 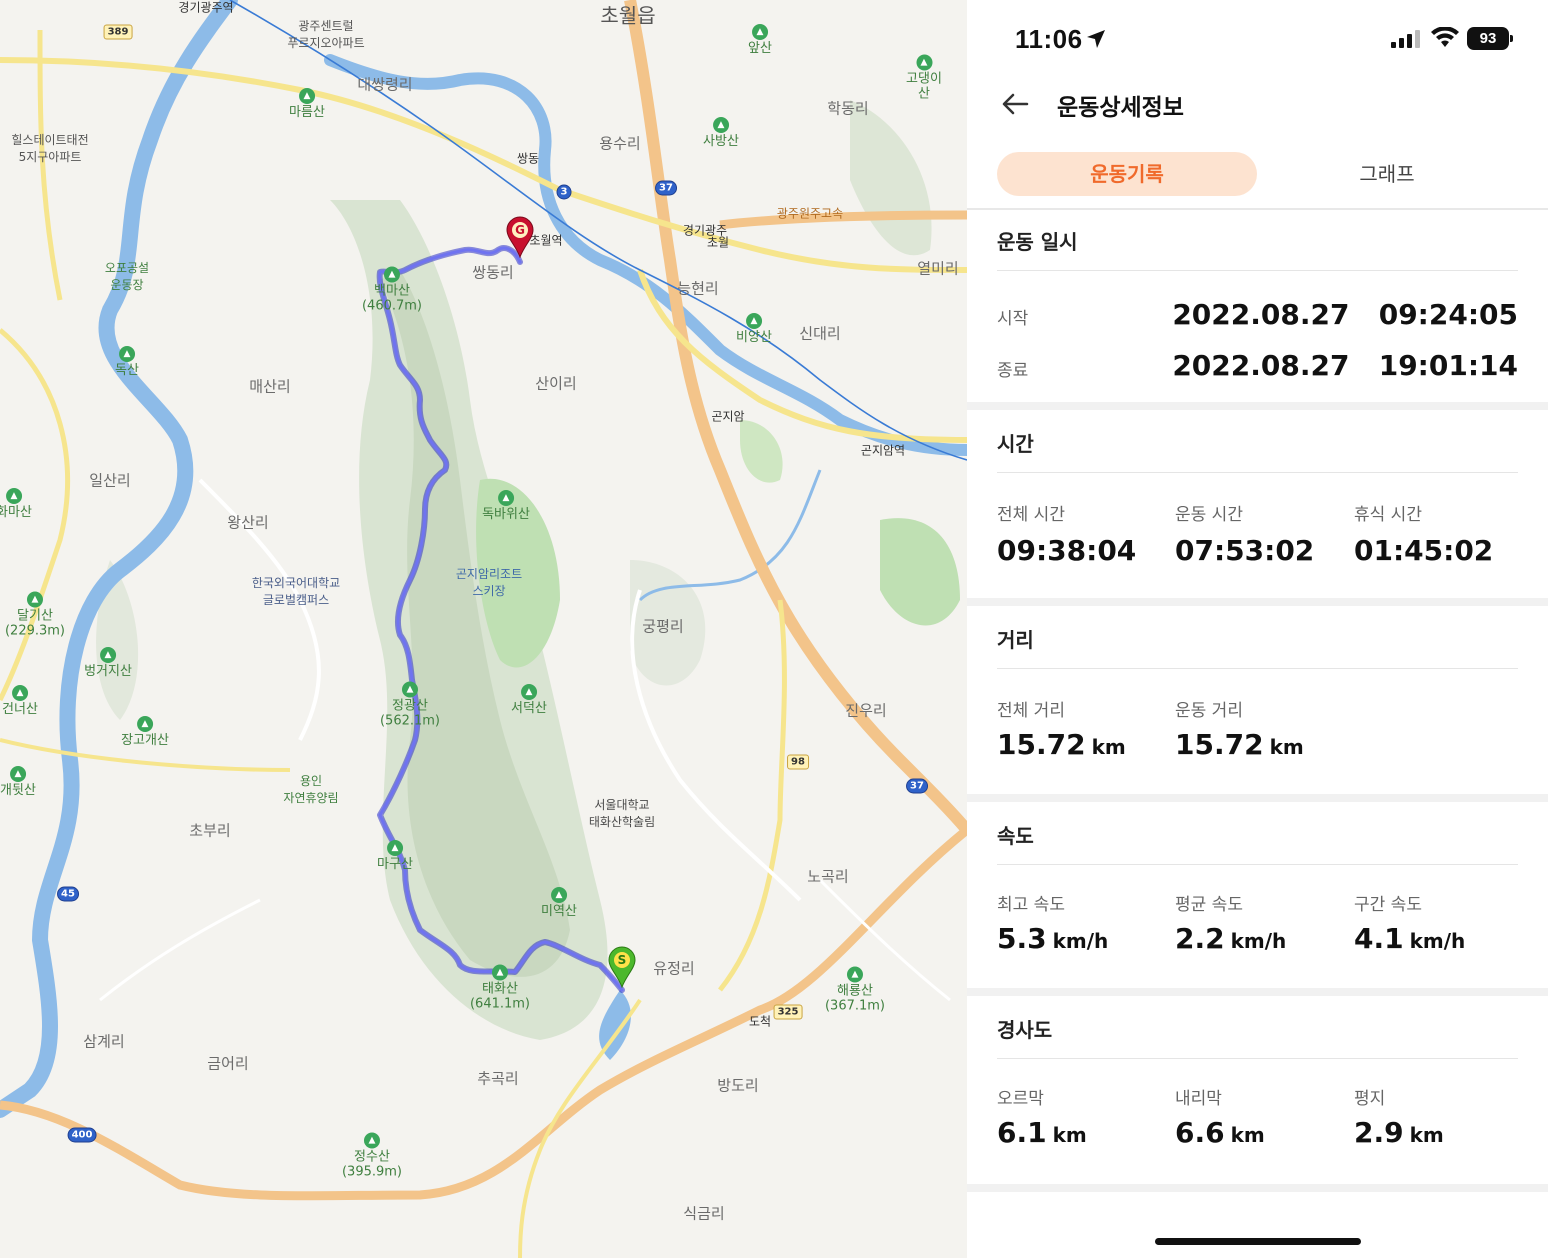 What do you see at coordinates (1015, 640) in the screenshot?
I see `section-title: 거리` at bounding box center [1015, 640].